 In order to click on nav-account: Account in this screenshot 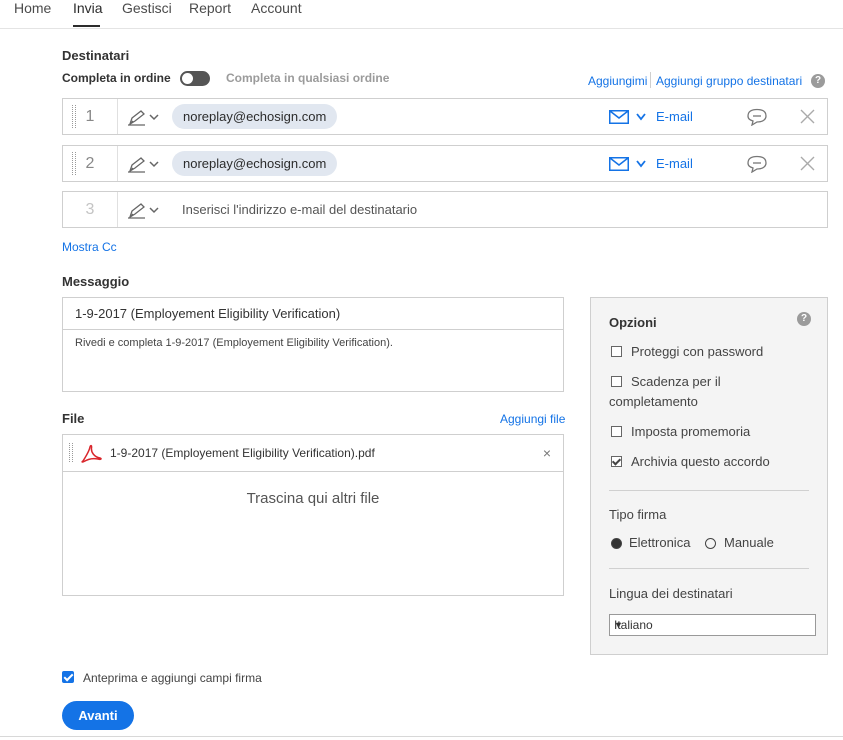, I will do `click(276, 8)`.